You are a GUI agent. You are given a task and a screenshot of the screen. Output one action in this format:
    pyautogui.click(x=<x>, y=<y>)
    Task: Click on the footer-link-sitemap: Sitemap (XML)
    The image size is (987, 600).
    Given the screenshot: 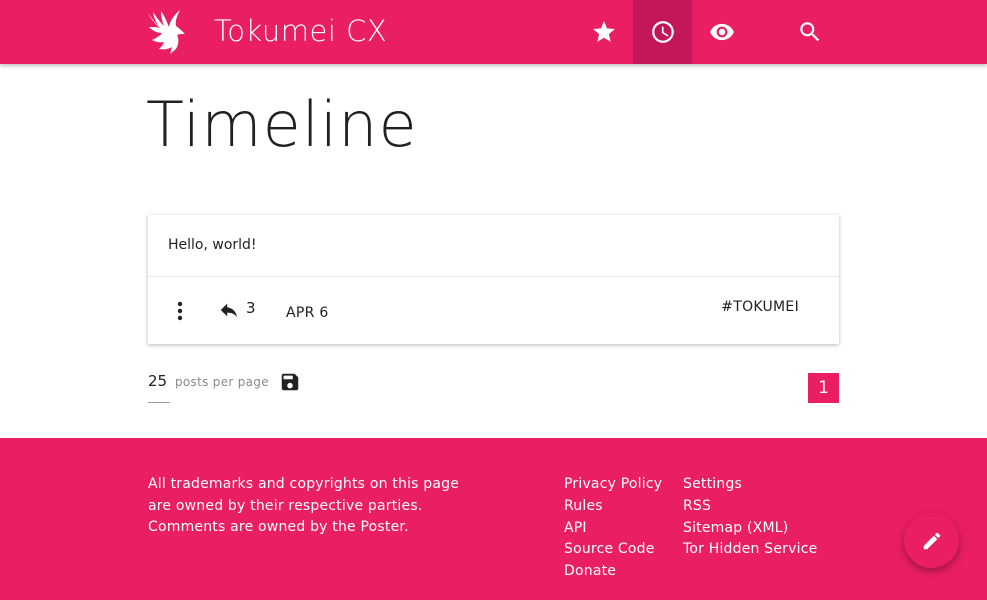 What is the action you would take?
    pyautogui.click(x=750, y=529)
    